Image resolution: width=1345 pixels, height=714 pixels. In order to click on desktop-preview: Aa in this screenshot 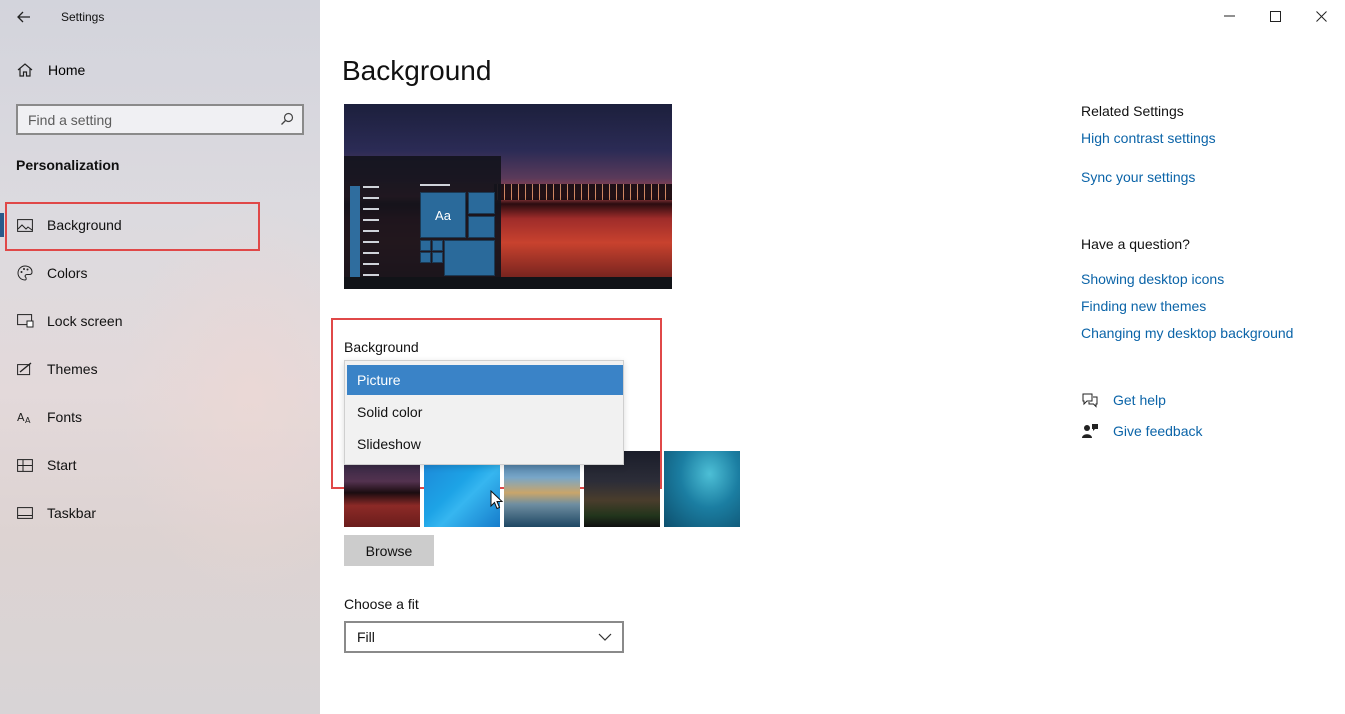, I will do `click(508, 196)`.